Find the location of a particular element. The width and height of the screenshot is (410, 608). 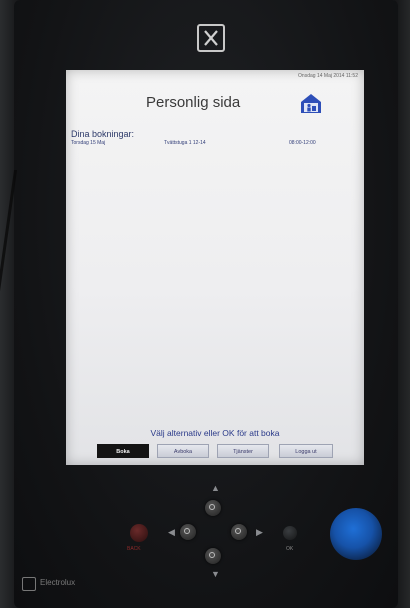

back-label: BACK is located at coordinates (134, 549).